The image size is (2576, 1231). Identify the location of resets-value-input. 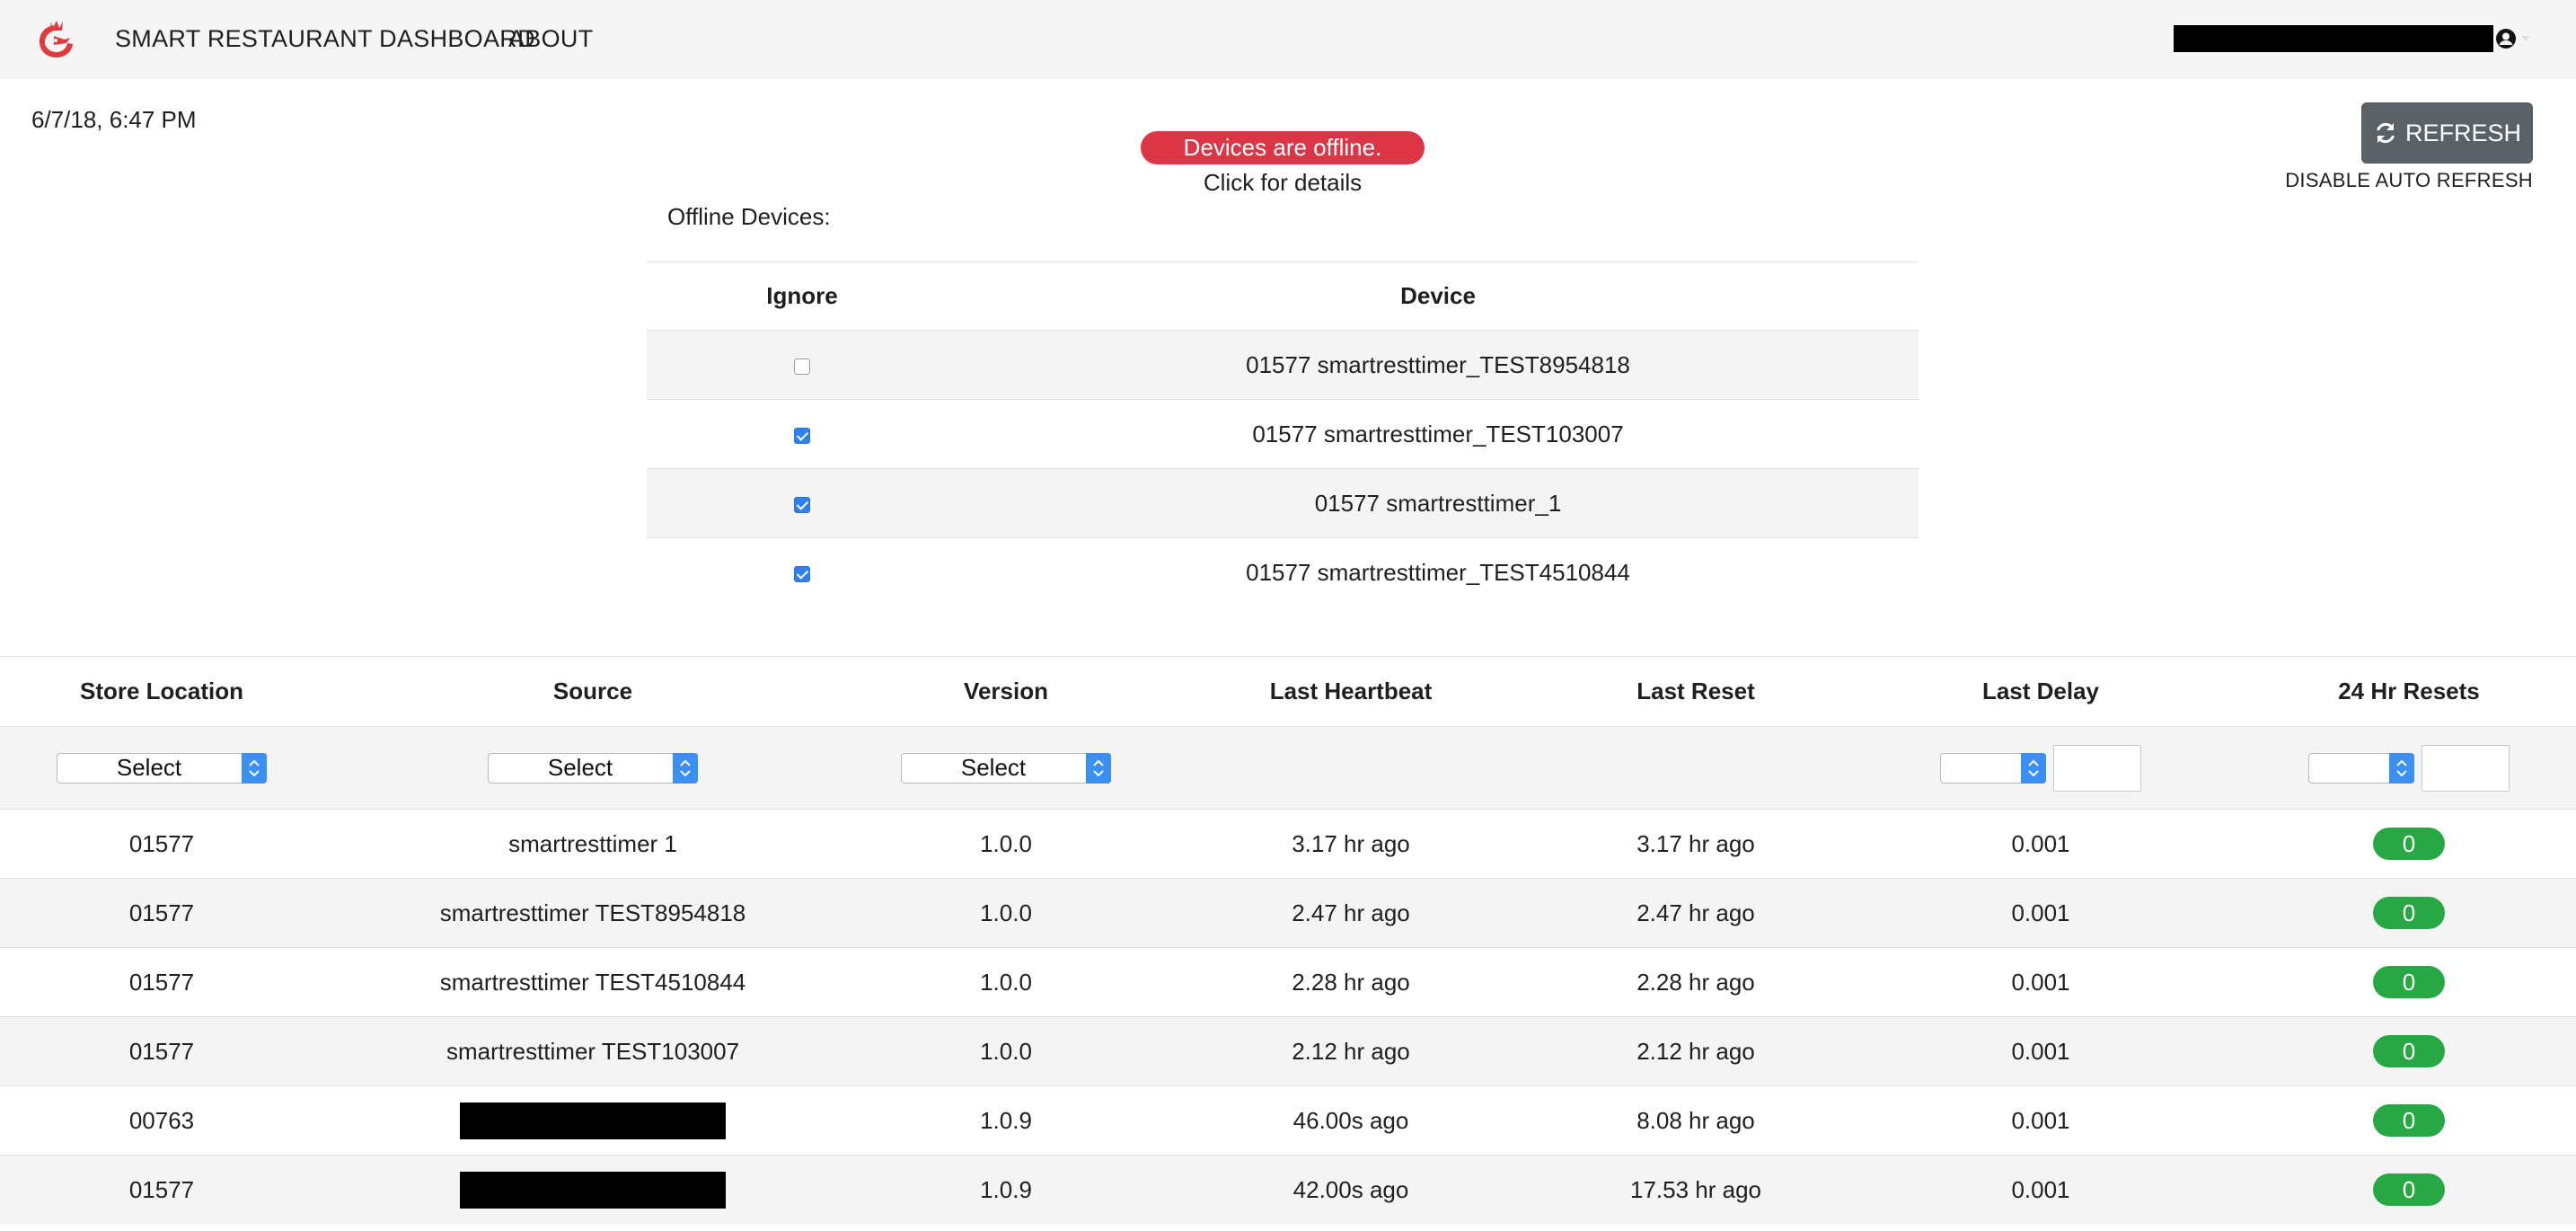
(2466, 768).